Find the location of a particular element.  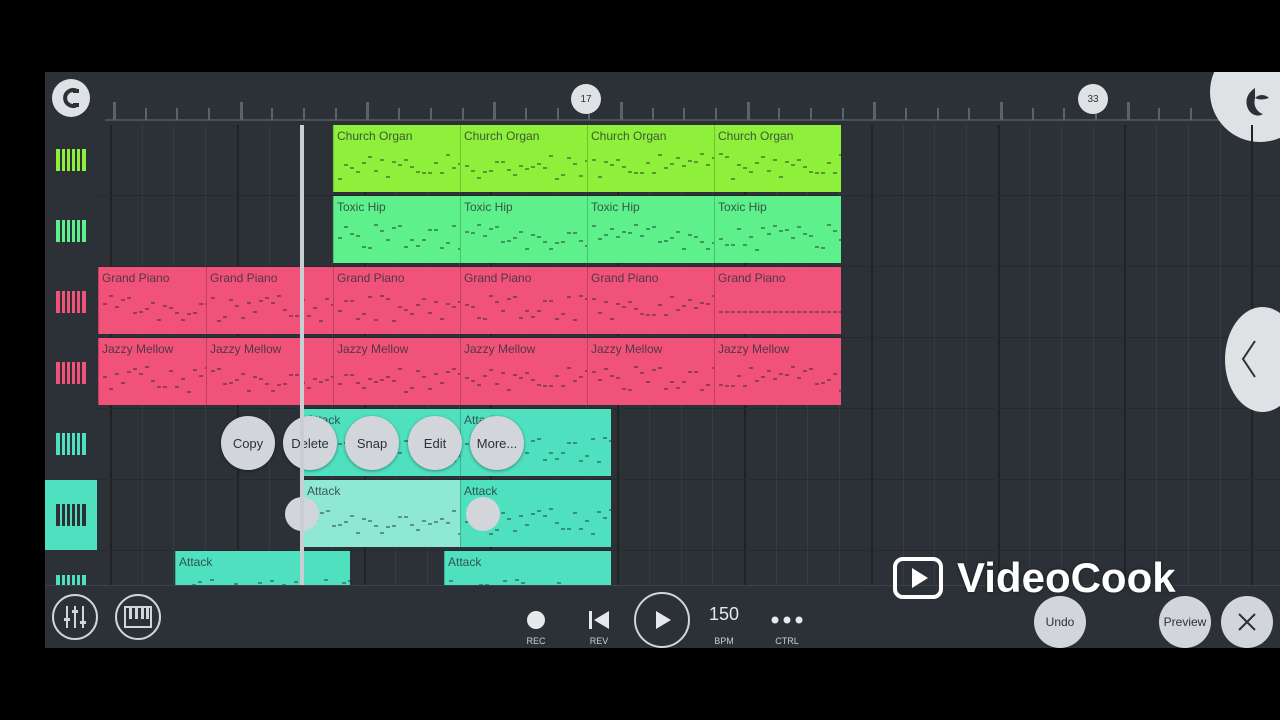

timeline-ruler: 17 33 is located at coordinates (662, 107).